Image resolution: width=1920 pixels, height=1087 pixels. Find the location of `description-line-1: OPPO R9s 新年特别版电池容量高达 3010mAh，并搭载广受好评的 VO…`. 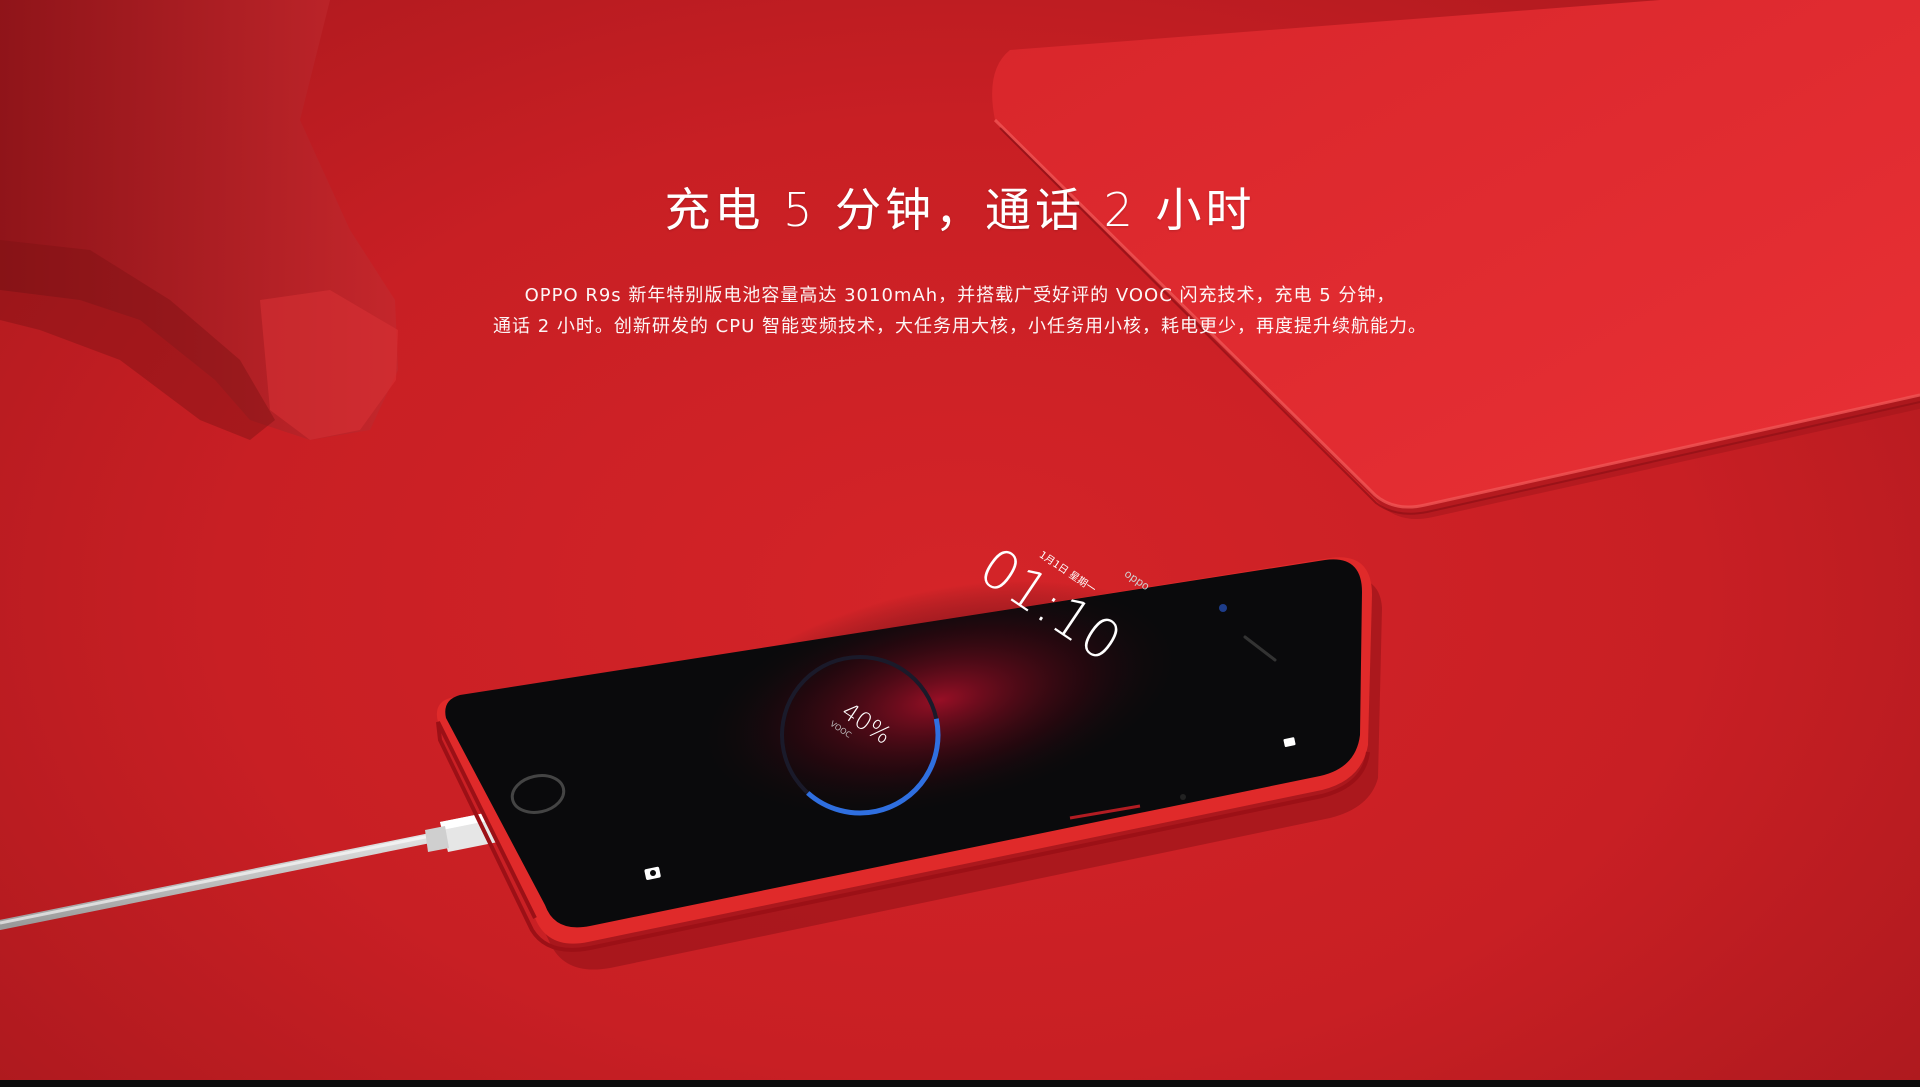

description-line-1: OPPO R9s 新年特别版电池容量高达 3010mAh，并搭载广受好评的 VO… is located at coordinates (960, 295).